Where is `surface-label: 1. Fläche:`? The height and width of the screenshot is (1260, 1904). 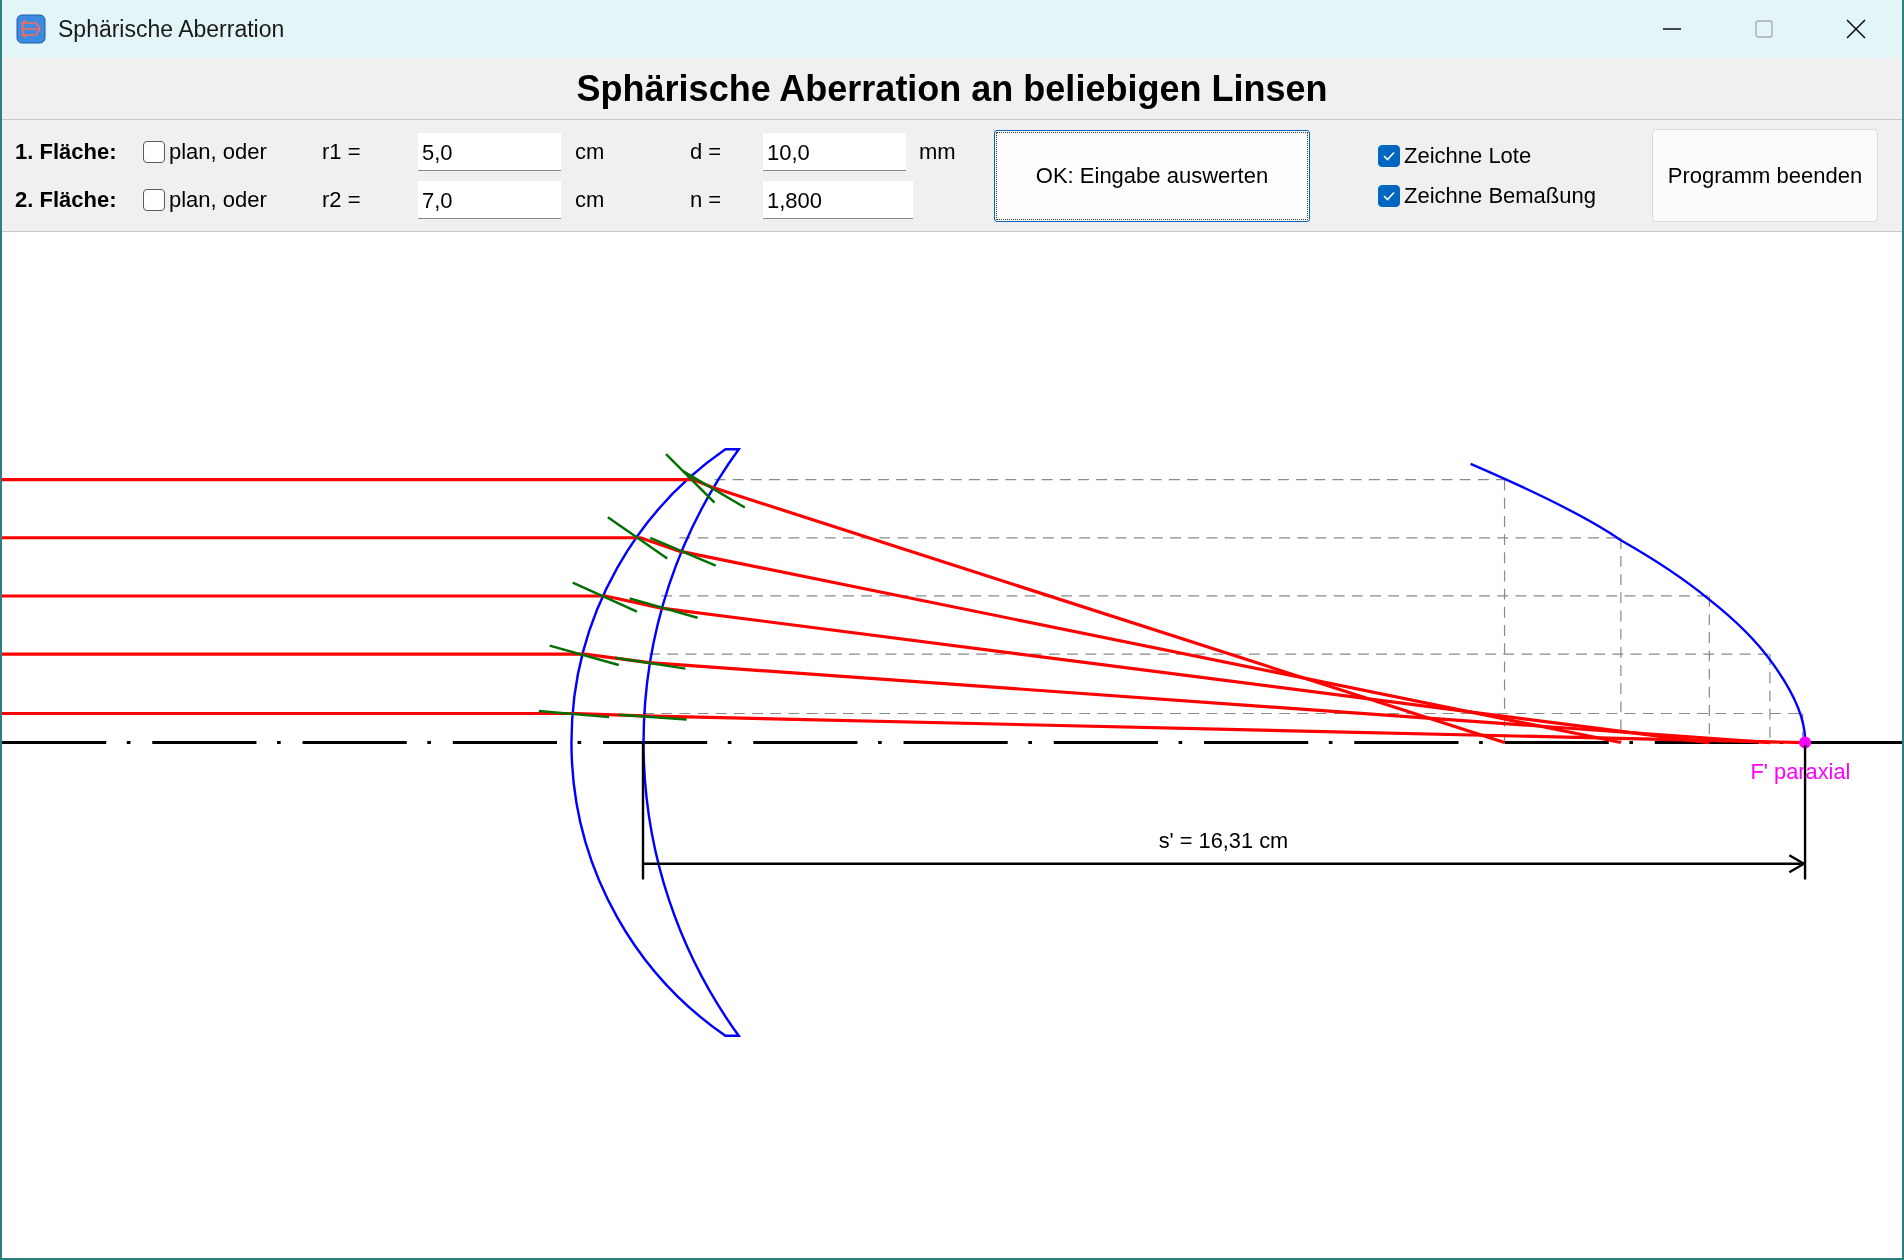
surface-label: 1. Fläche: is located at coordinates (66, 151).